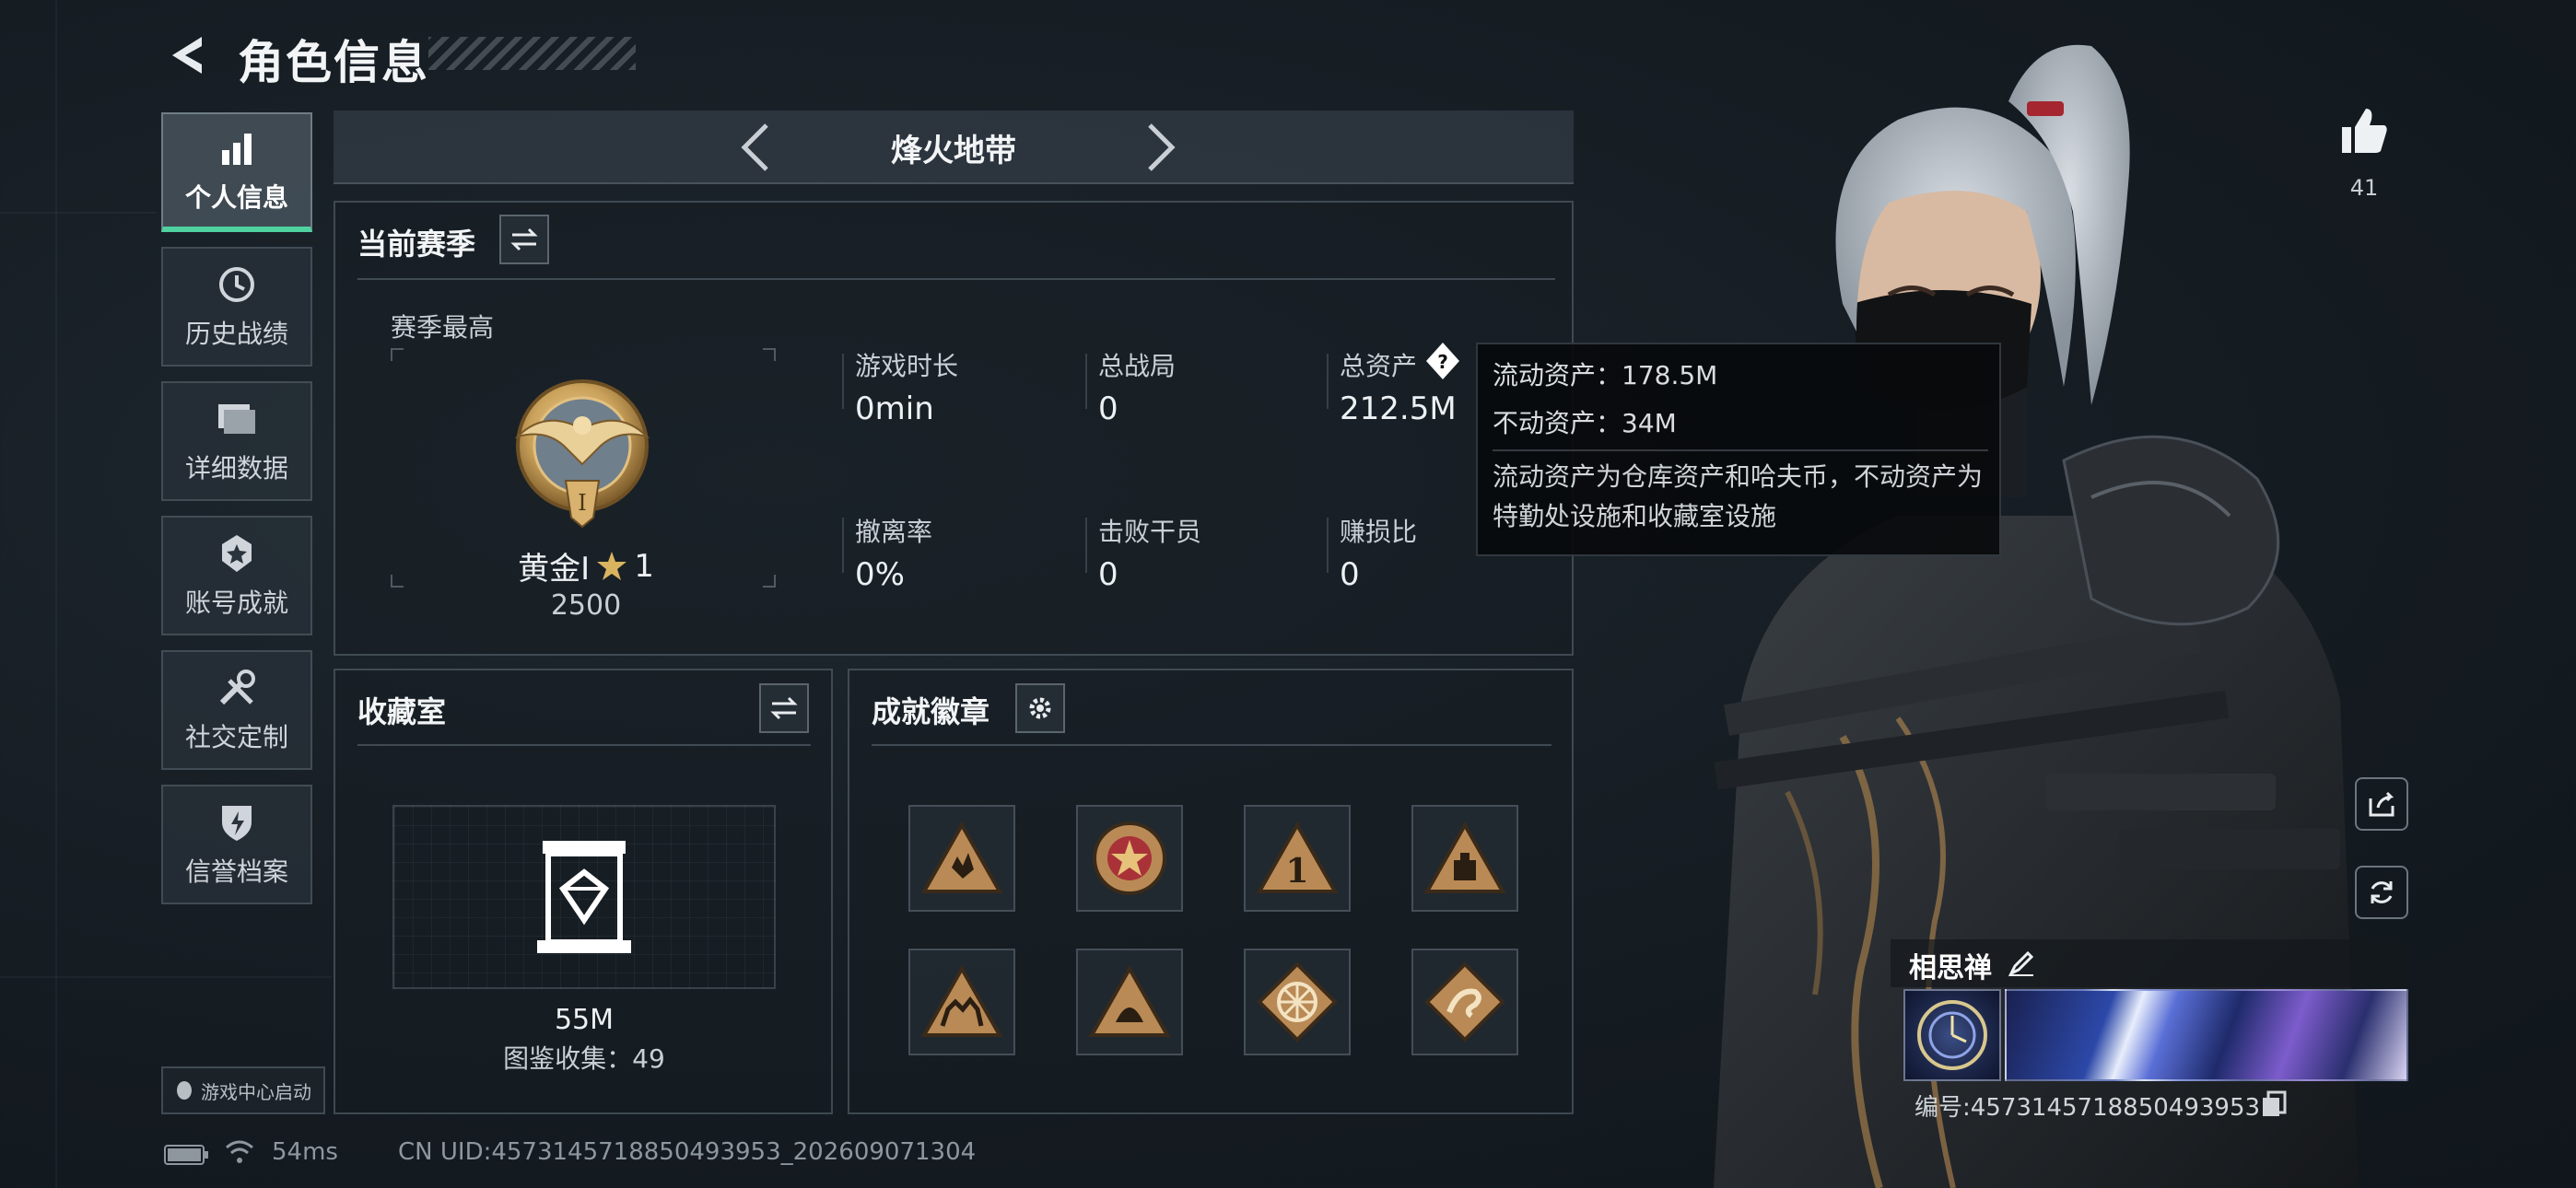 The image size is (2576, 1188). Describe the element at coordinates (236, 172) in the screenshot. I see `sidebar-item-personal-info: 个人信息` at that location.